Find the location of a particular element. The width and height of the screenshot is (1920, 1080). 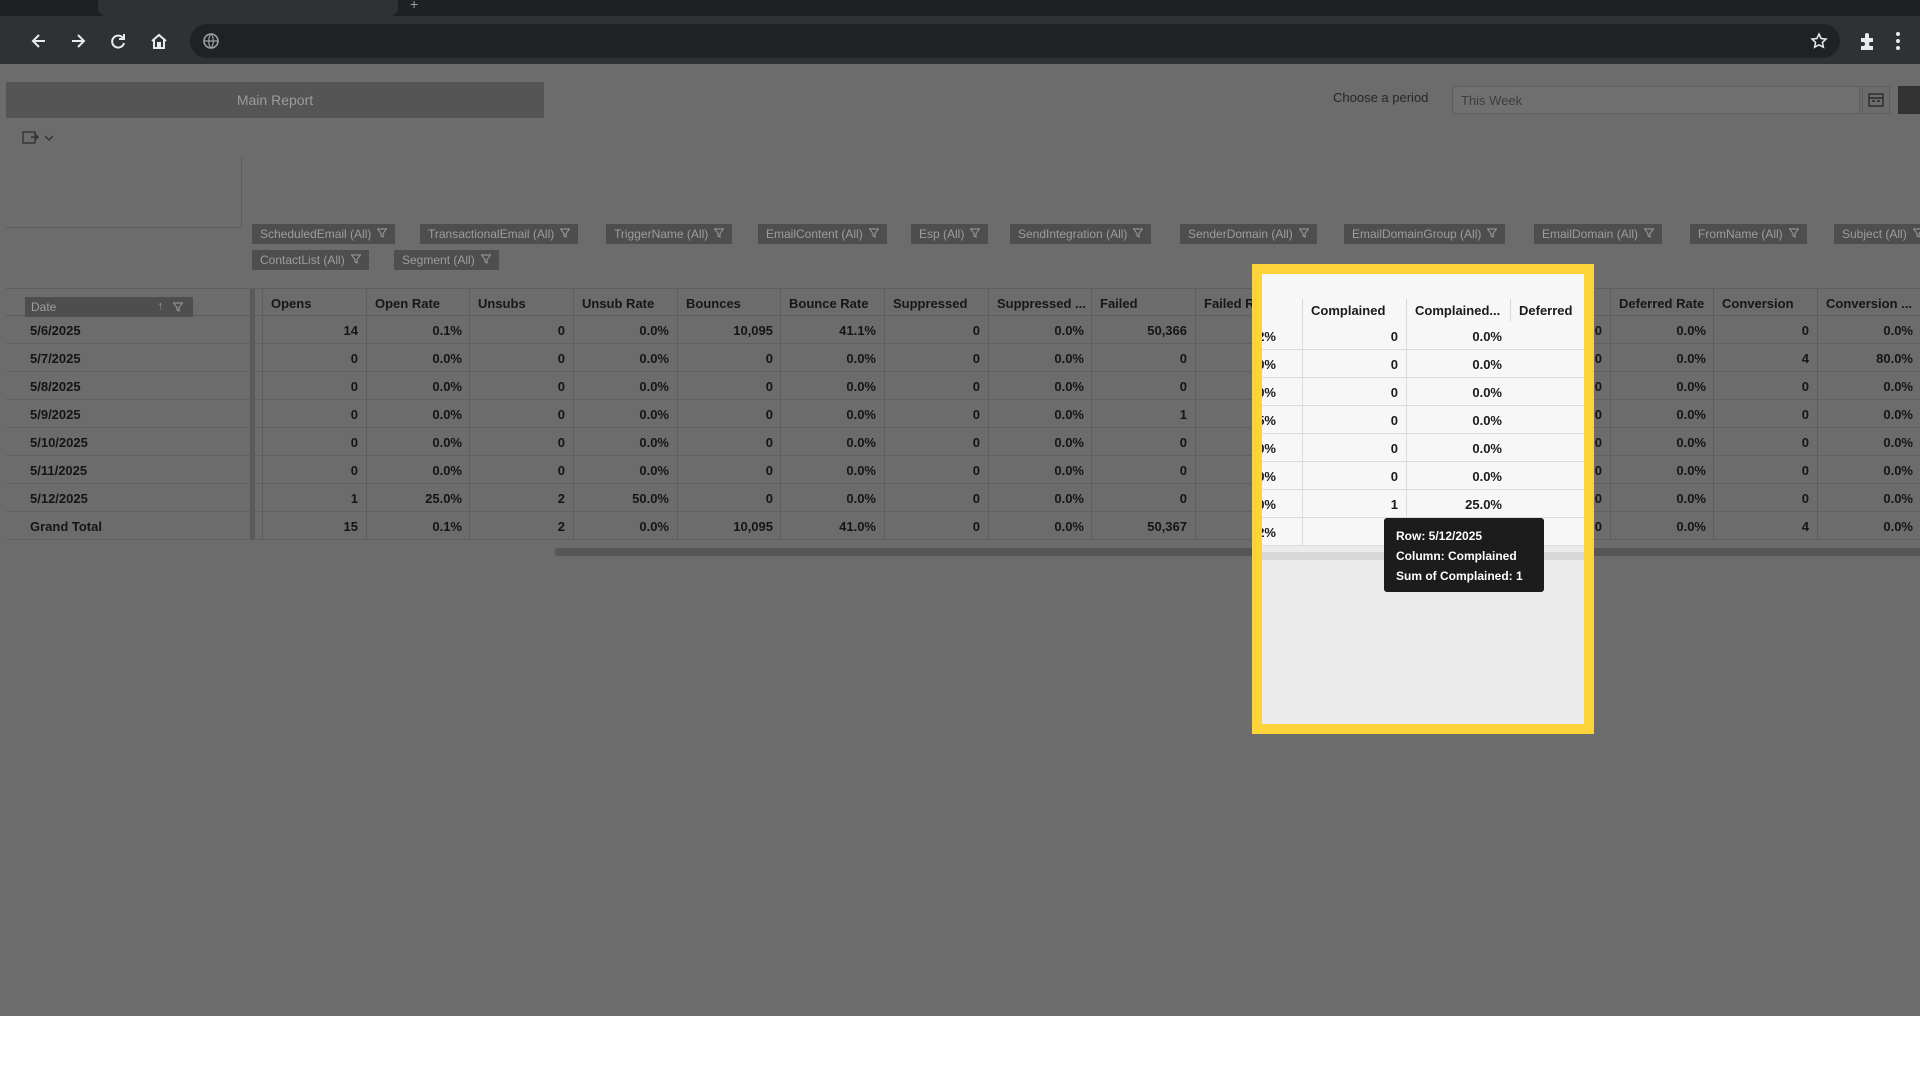

row-label: 5/9/2025 is located at coordinates (55, 414).